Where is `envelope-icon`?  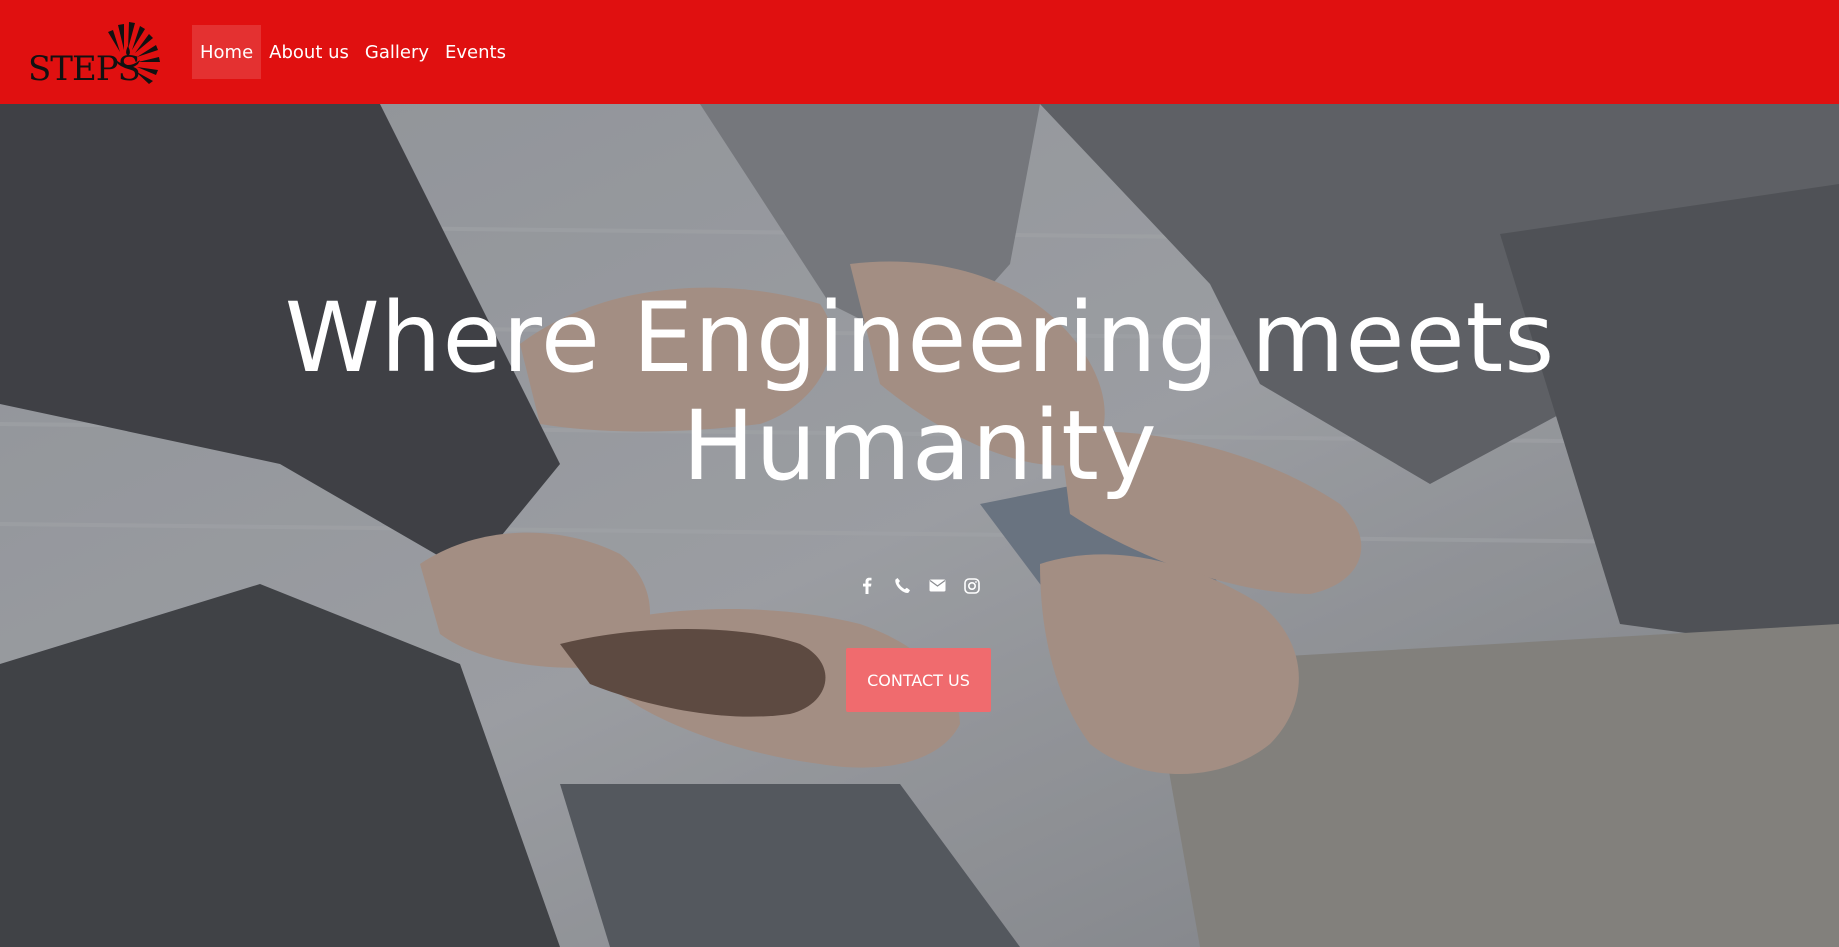
envelope-icon is located at coordinates (937, 585).